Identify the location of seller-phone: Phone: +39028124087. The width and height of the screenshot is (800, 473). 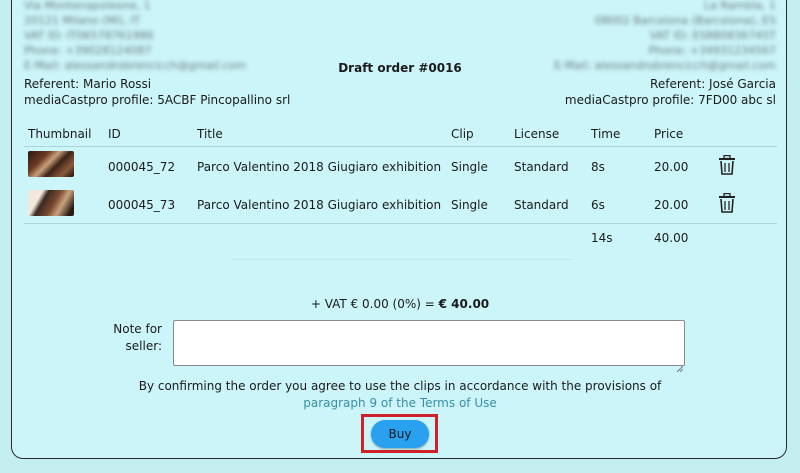
(88, 50).